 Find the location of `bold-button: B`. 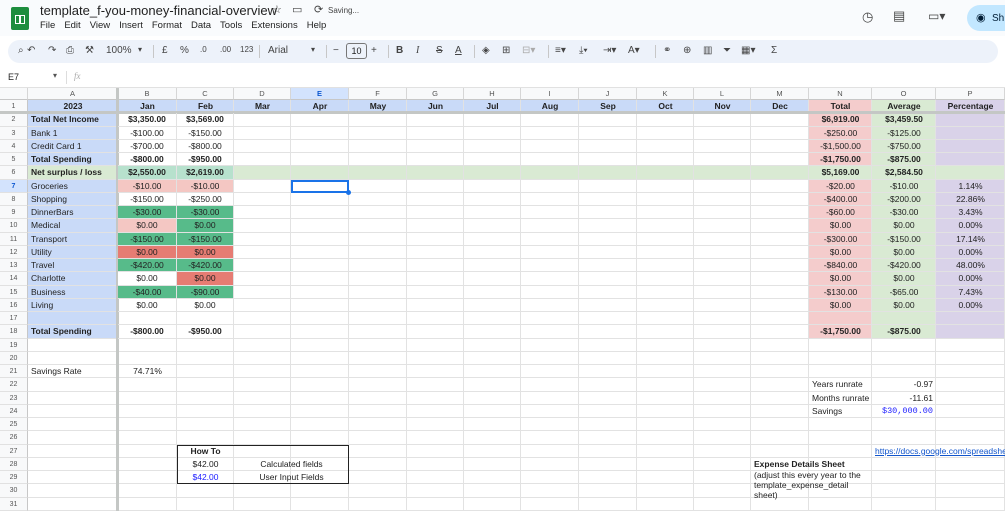

bold-button: B is located at coordinates (399, 50).